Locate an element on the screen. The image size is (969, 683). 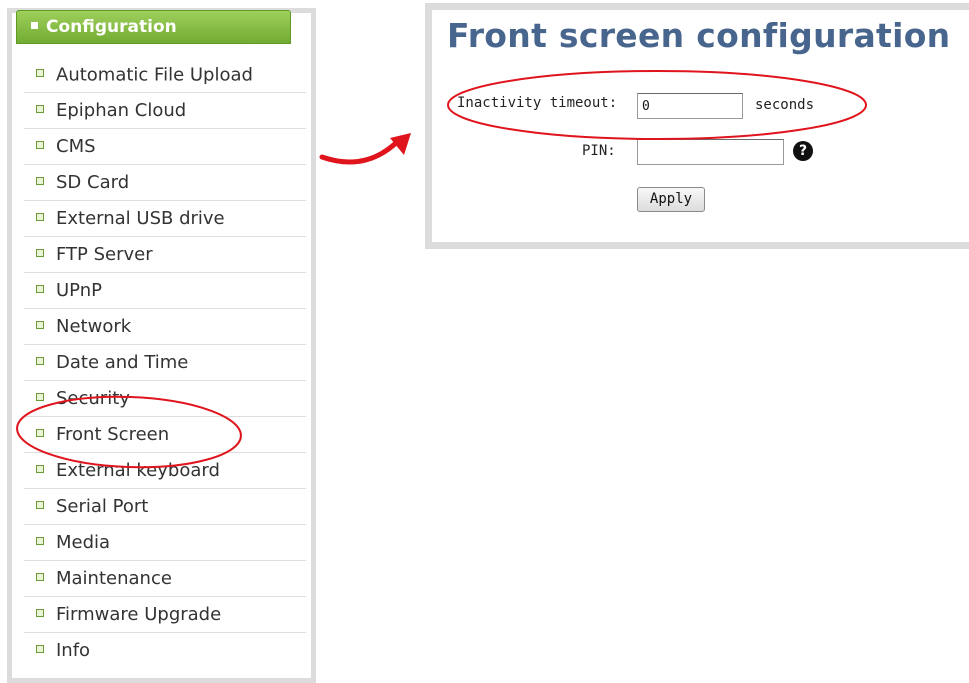
sidebar-item-epiphan-cloud: Epiphan Cloud is located at coordinates (165, 110).